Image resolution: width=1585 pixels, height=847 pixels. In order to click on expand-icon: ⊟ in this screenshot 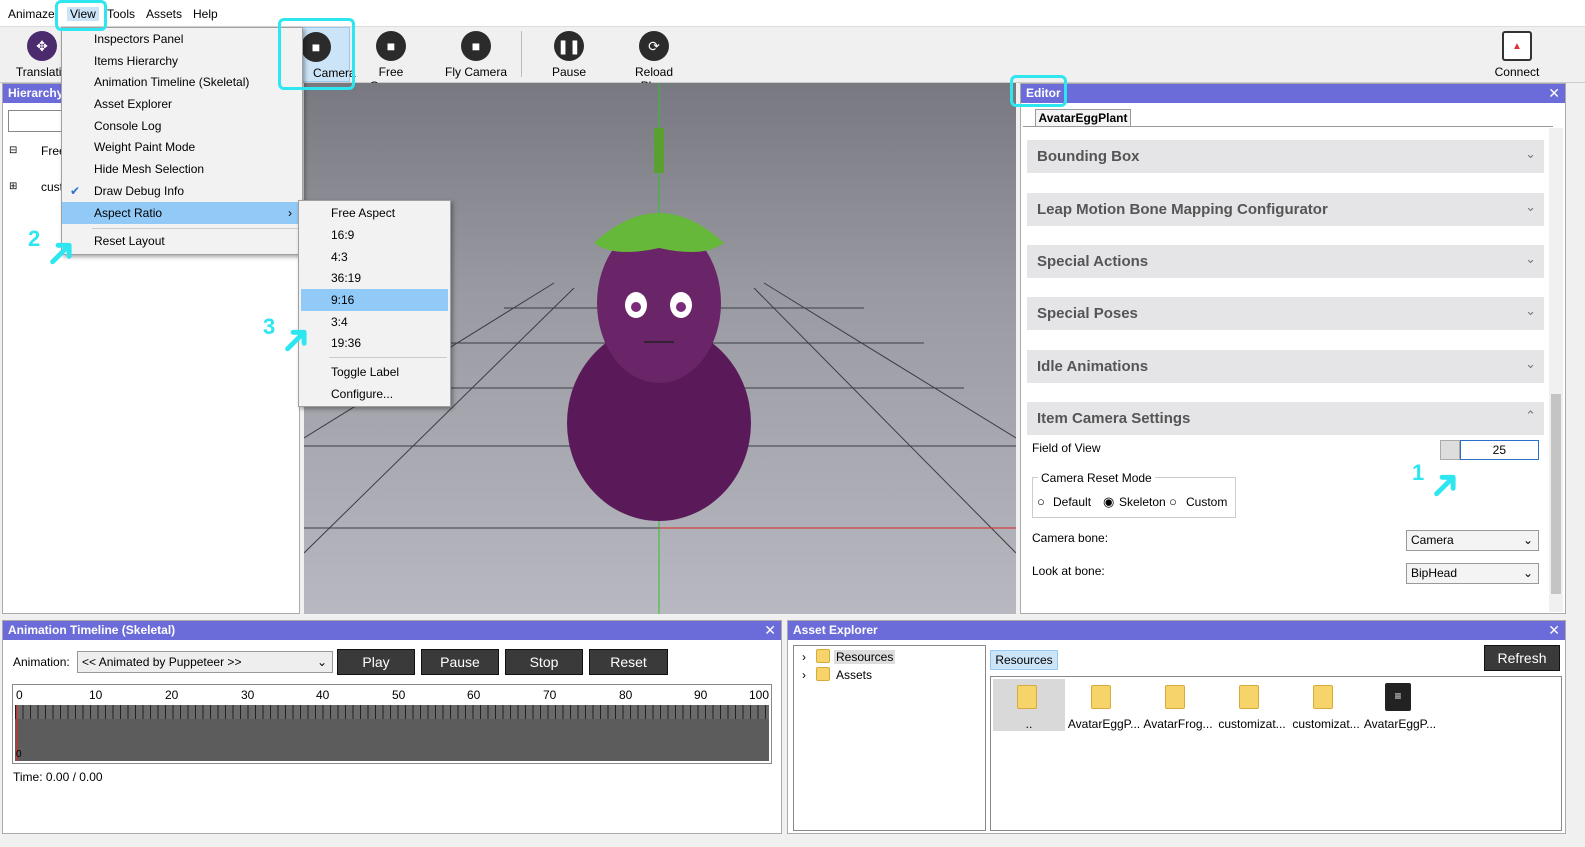, I will do `click(13, 150)`.